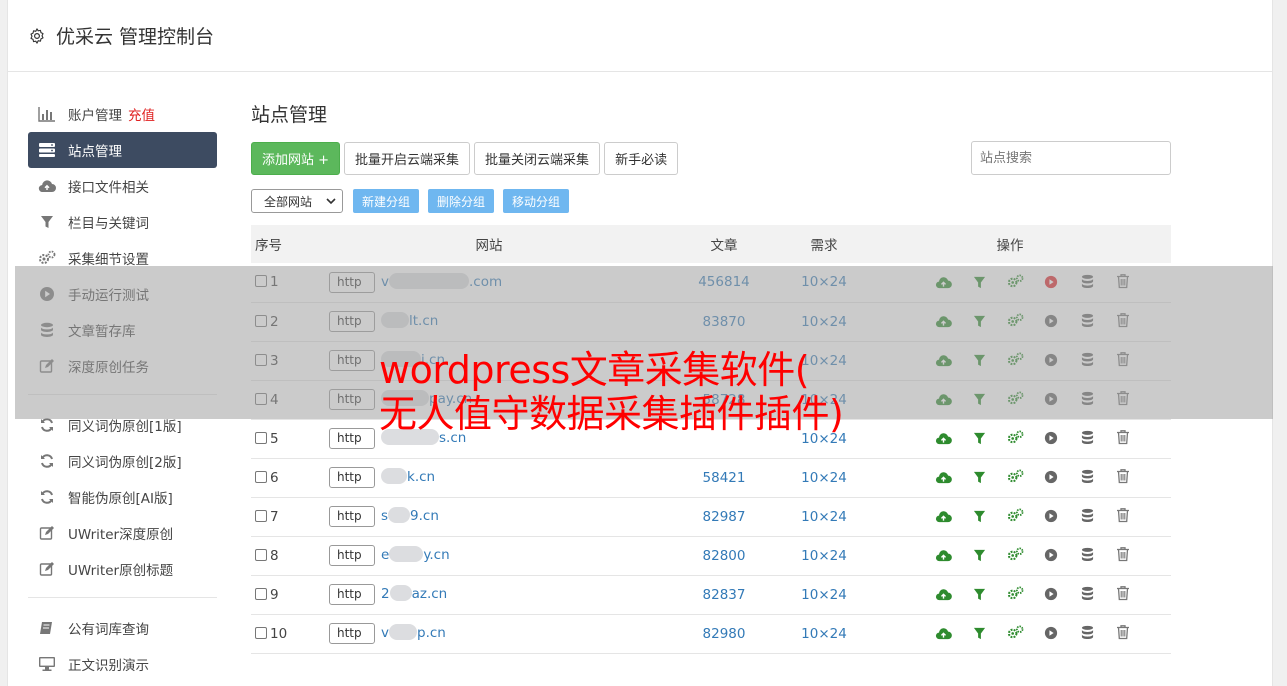 The height and width of the screenshot is (686, 1287). What do you see at coordinates (724, 595) in the screenshot?
I see `article-count: 82837` at bounding box center [724, 595].